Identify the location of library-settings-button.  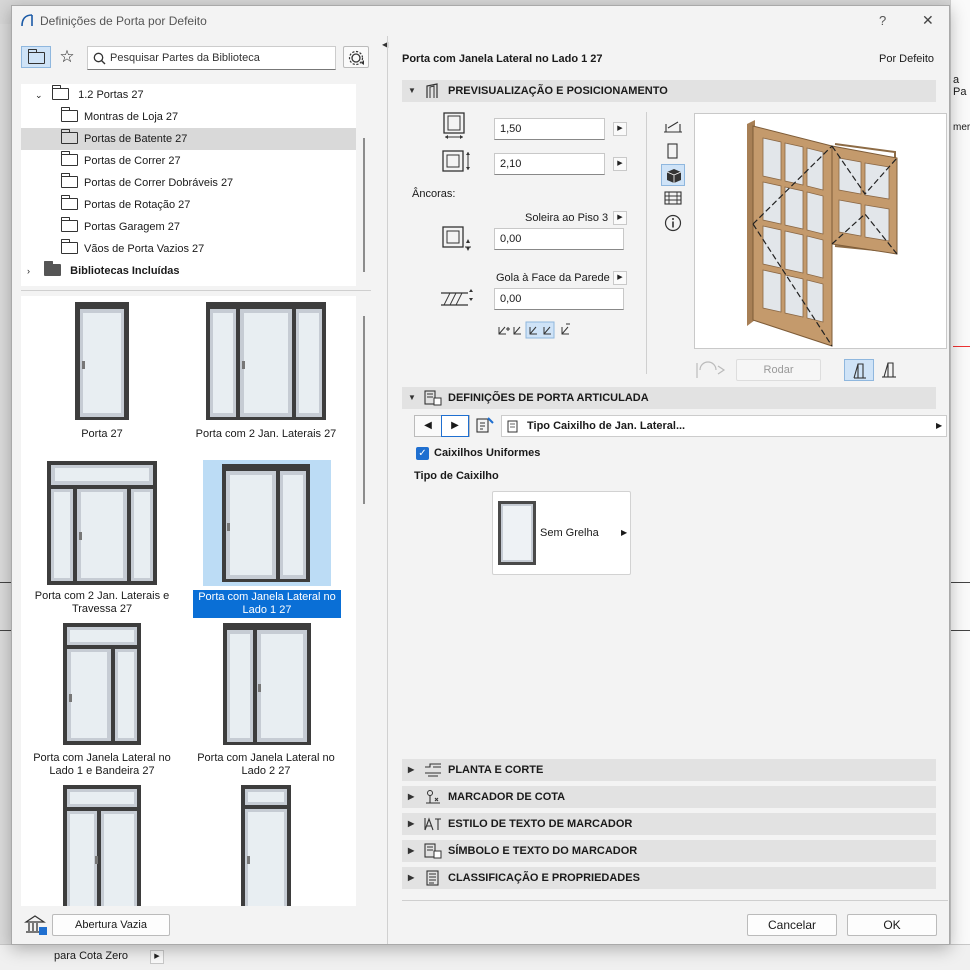
(356, 57).